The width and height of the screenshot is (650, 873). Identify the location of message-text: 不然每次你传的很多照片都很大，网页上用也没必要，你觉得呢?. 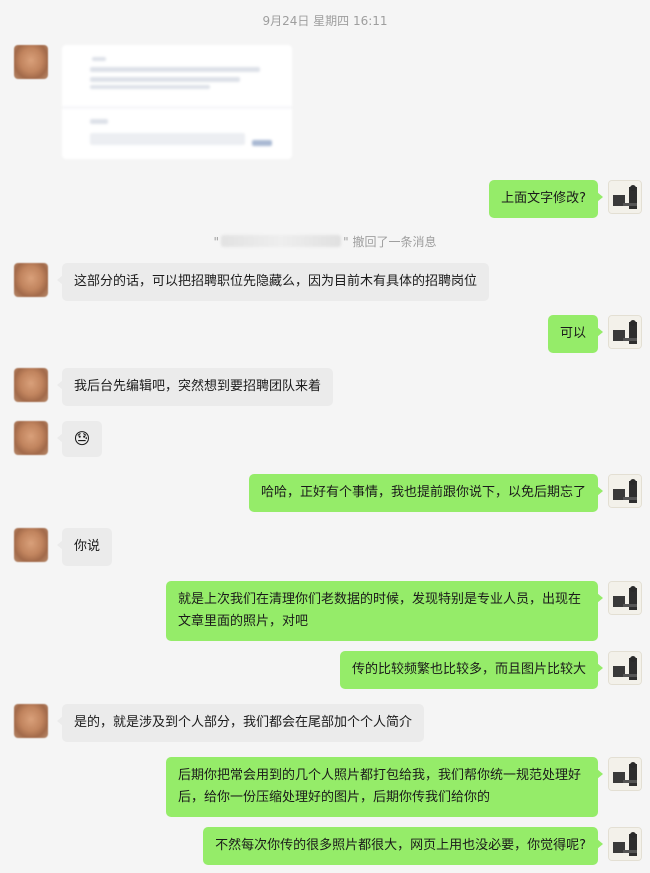
(400, 845).